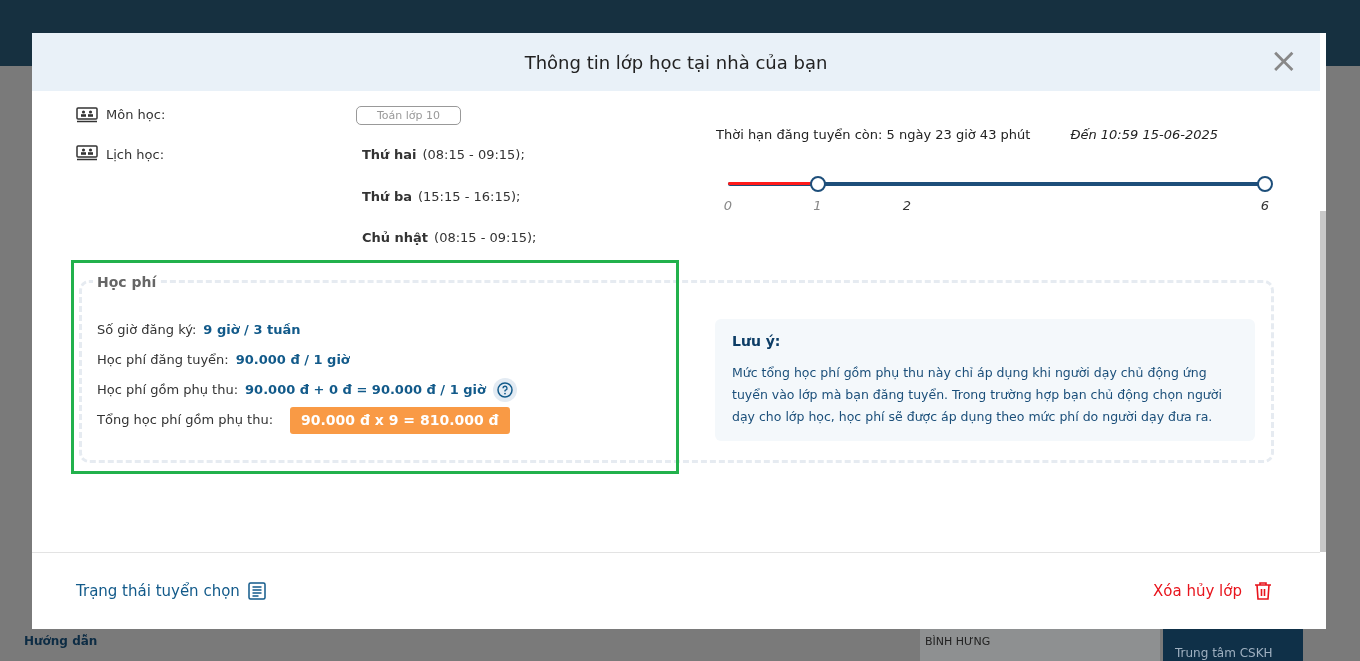 This screenshot has height=661, width=1360. I want to click on selection-status-link: Trạng thái tuyển chọn, so click(171, 591).